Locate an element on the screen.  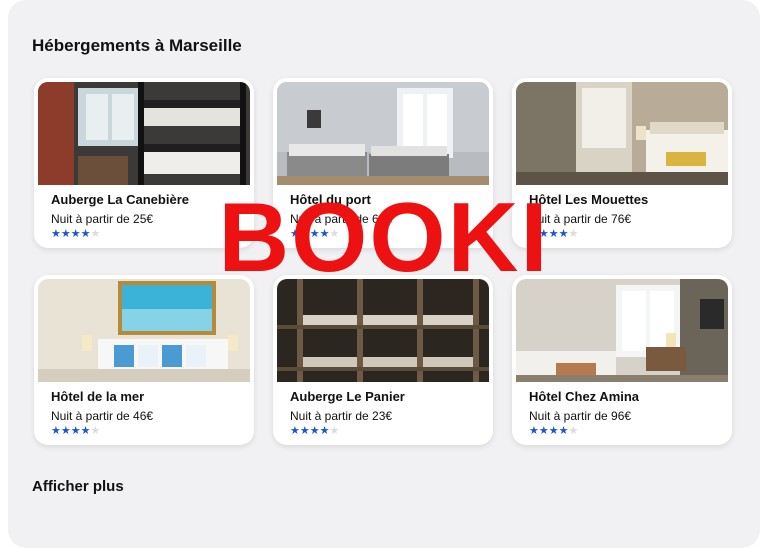
listing-name: Hôtel du port is located at coordinates (330, 199).